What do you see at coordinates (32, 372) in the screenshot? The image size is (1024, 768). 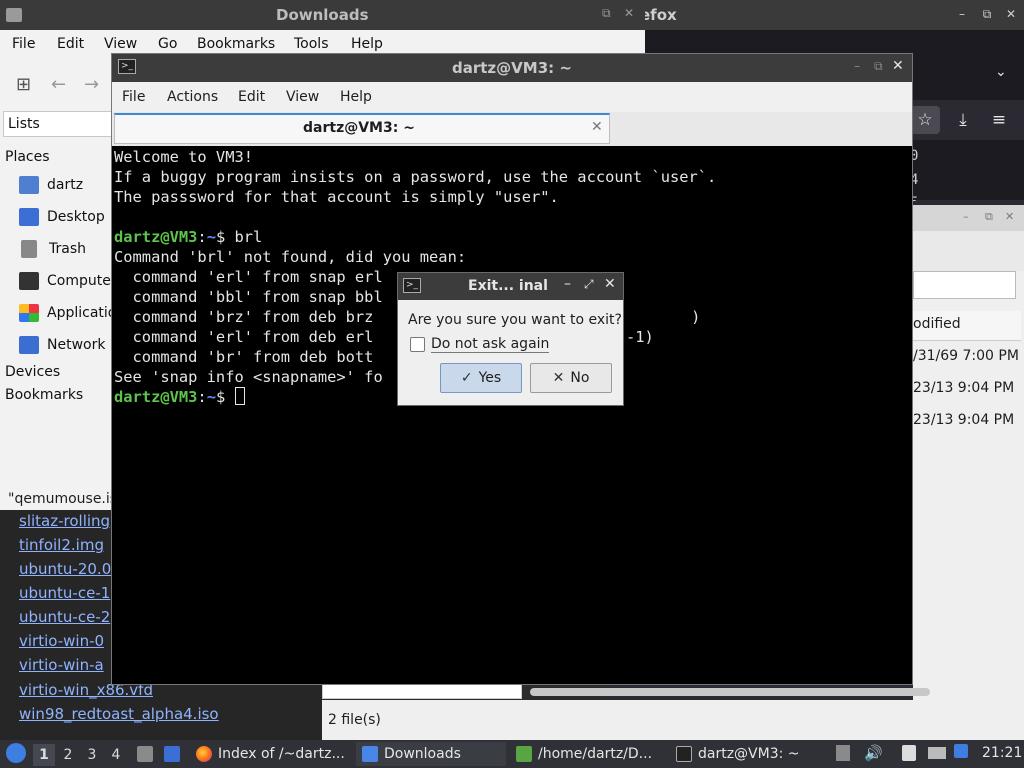 I see `devices-header: Devices` at bounding box center [32, 372].